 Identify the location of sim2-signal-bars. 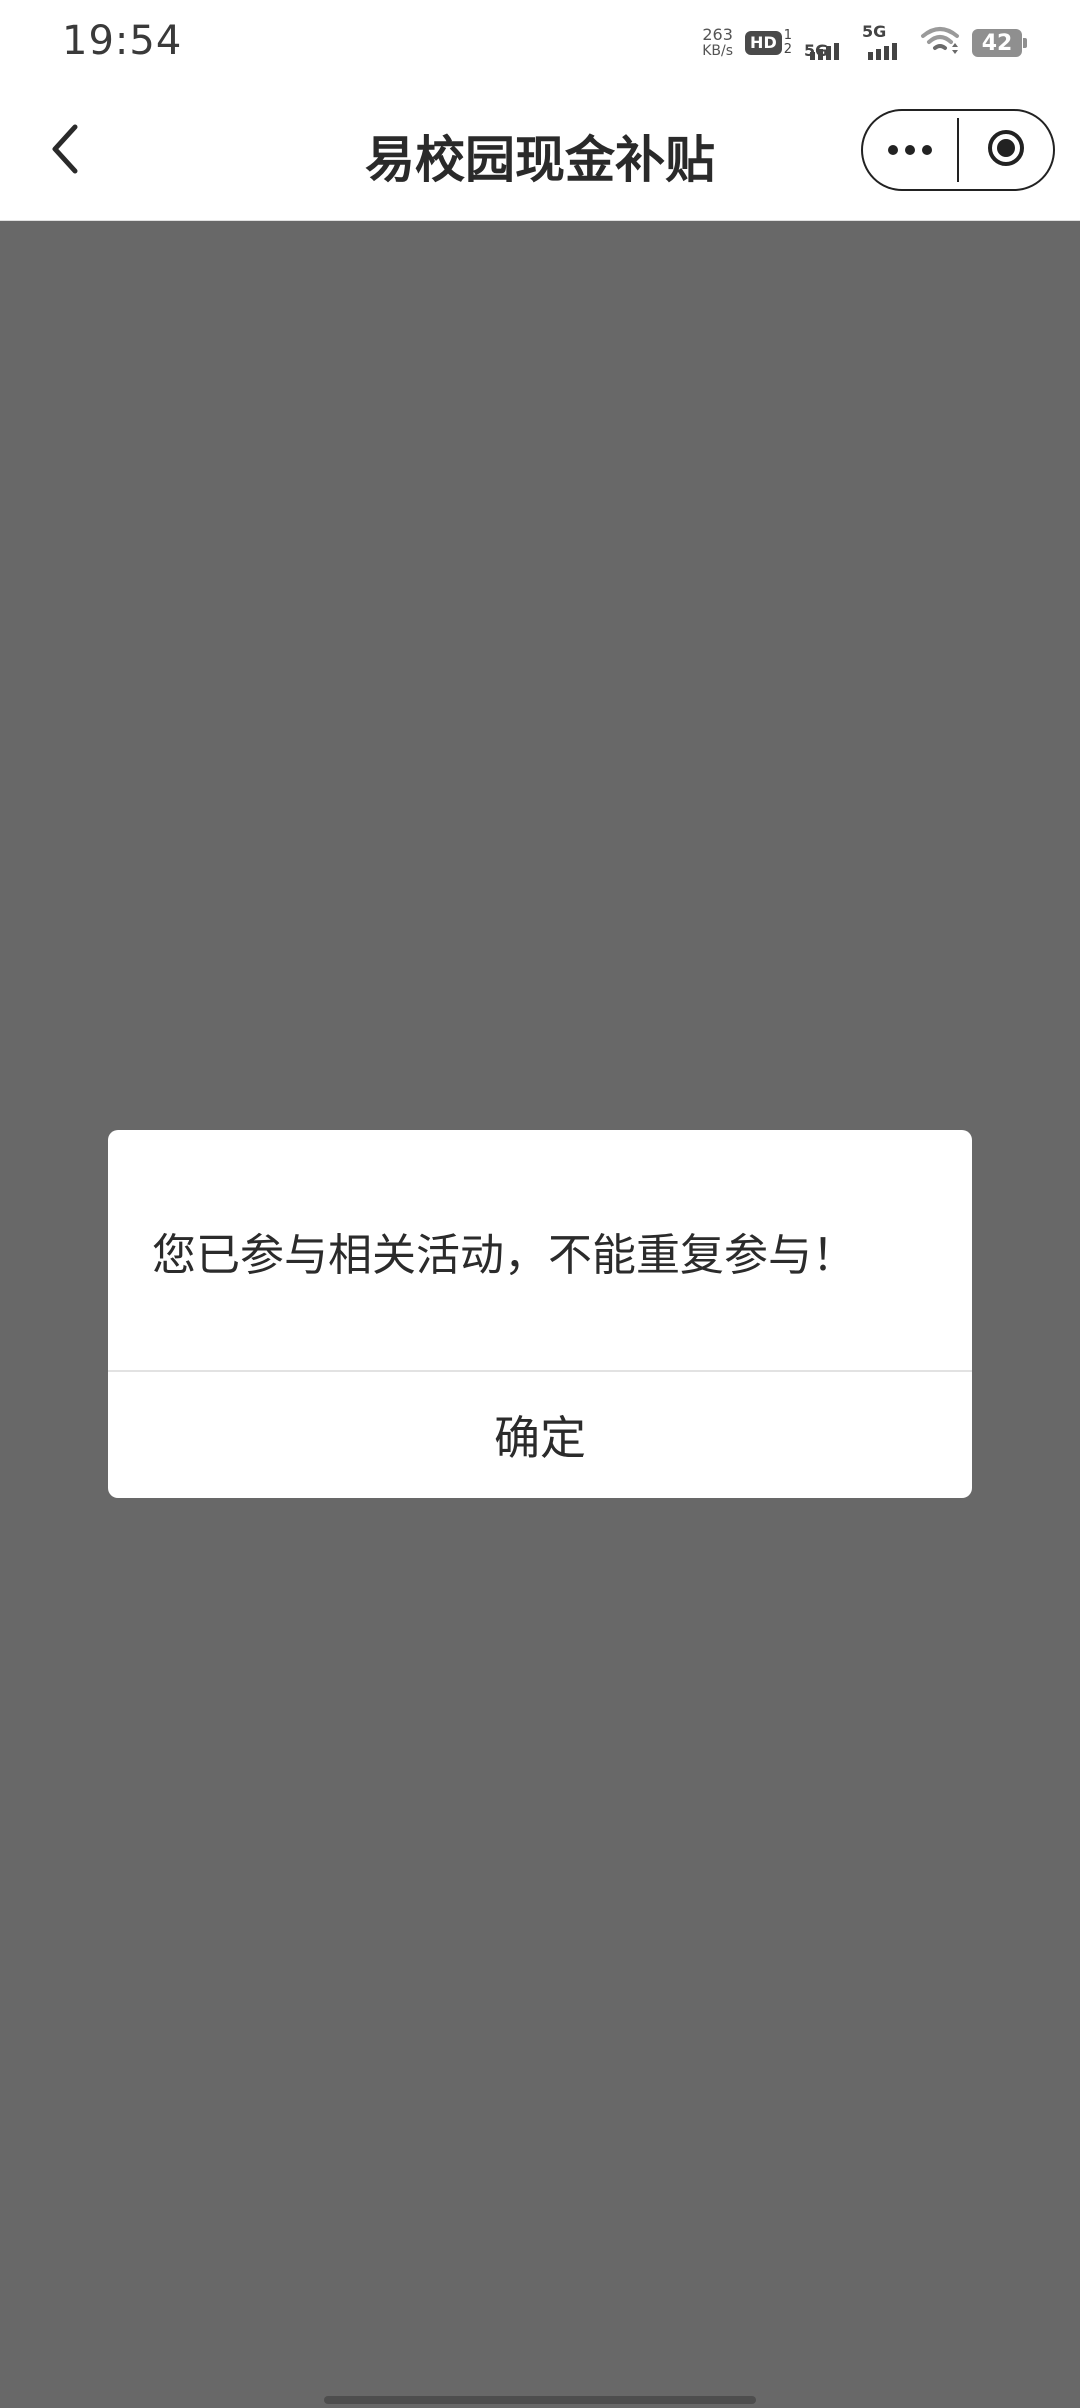
(882, 51).